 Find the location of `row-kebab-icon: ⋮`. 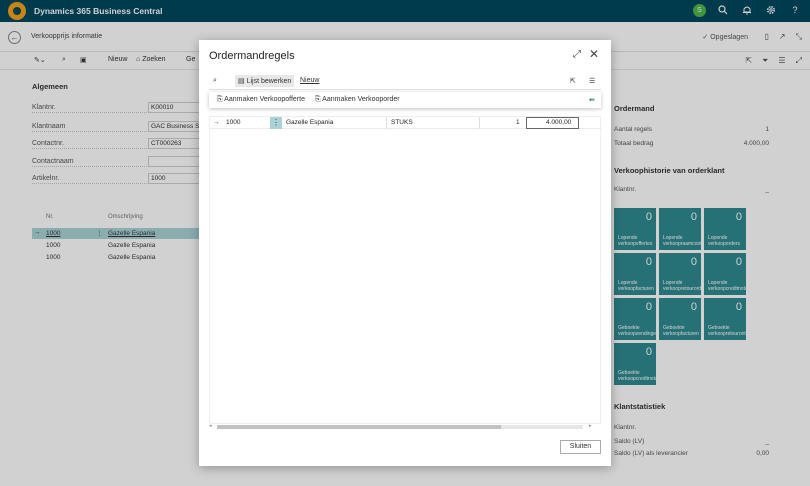

row-kebab-icon: ⋮ is located at coordinates (276, 123).